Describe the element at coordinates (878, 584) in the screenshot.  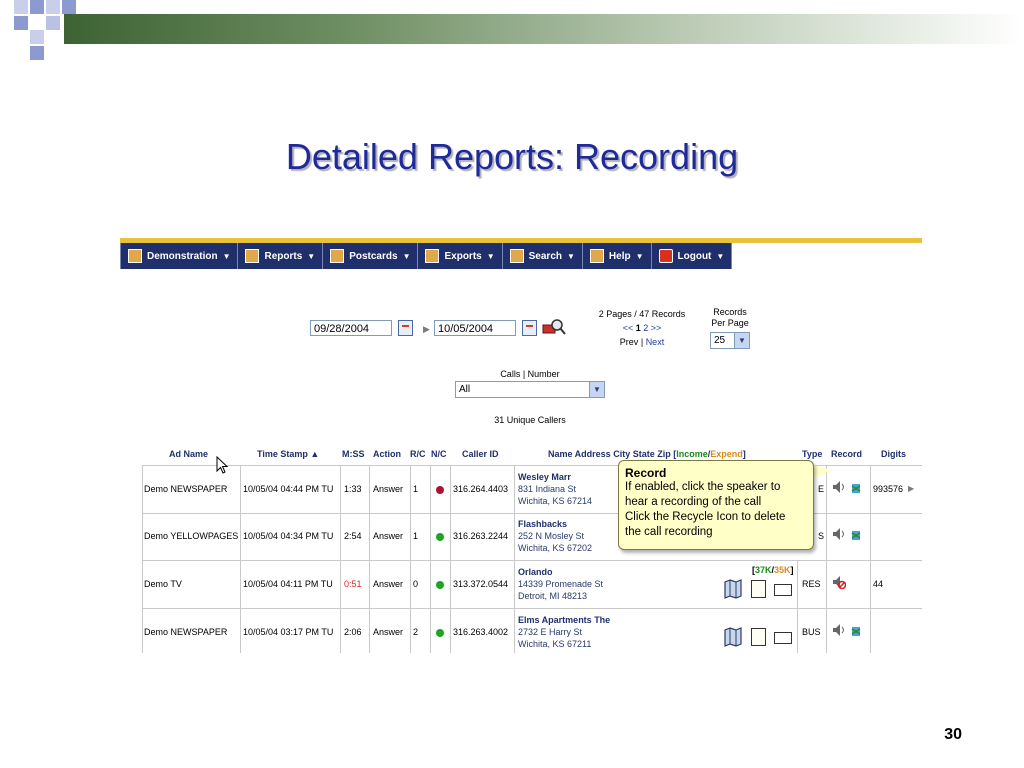
I see `cell-digits: 44` at that location.